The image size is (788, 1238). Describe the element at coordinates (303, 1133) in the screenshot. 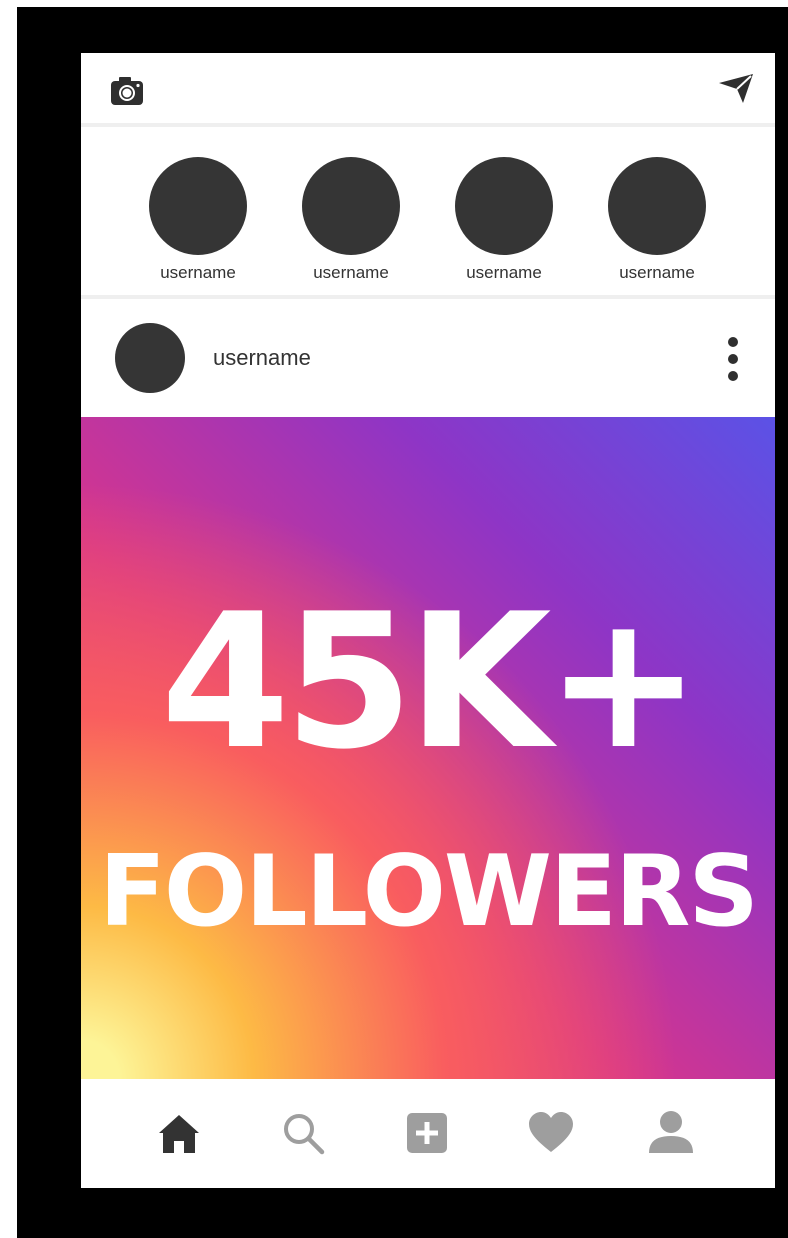

I see `search-icon` at that location.